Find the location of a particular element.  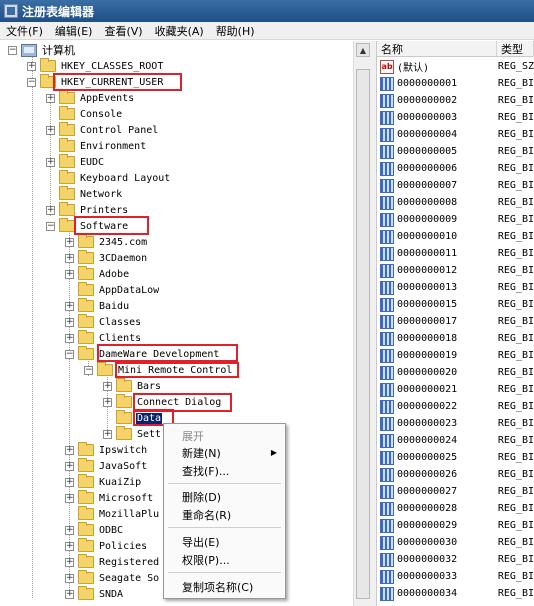

tree-node-computer: − 计算机 is located at coordinates (42, 50).